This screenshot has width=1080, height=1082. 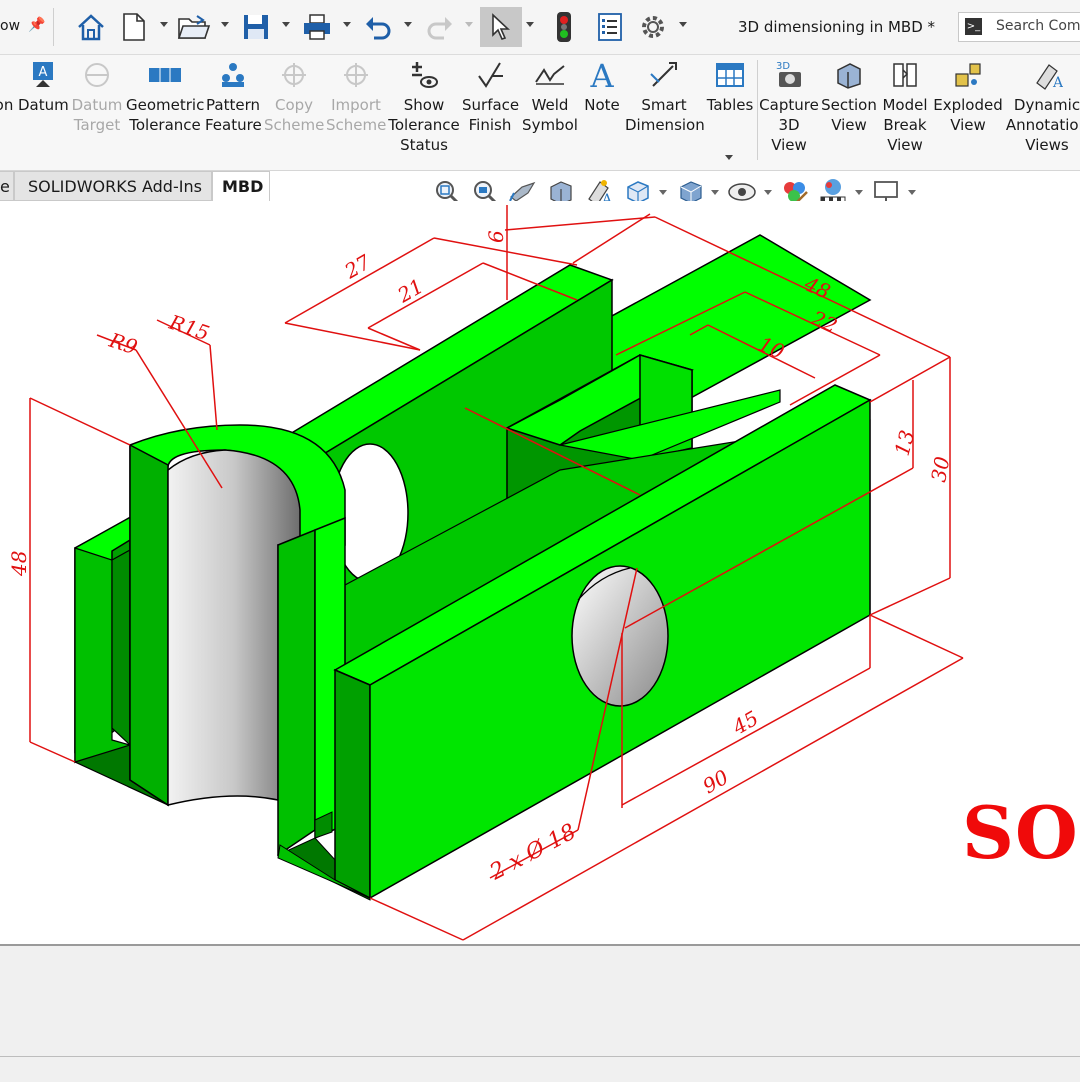 I want to click on ribbon-label: Section View, so click(x=849, y=115).